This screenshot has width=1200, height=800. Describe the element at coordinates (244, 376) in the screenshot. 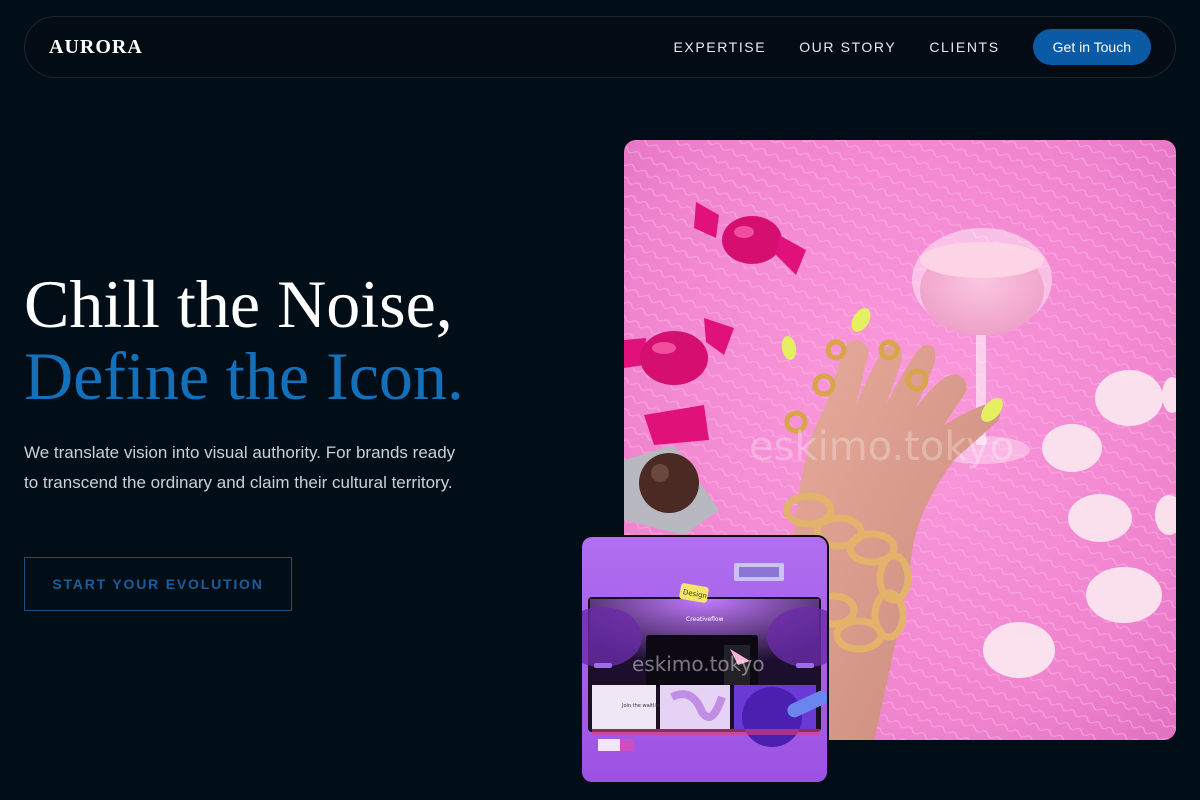

I see `hero-title-line-2: Define the Icon.` at that location.